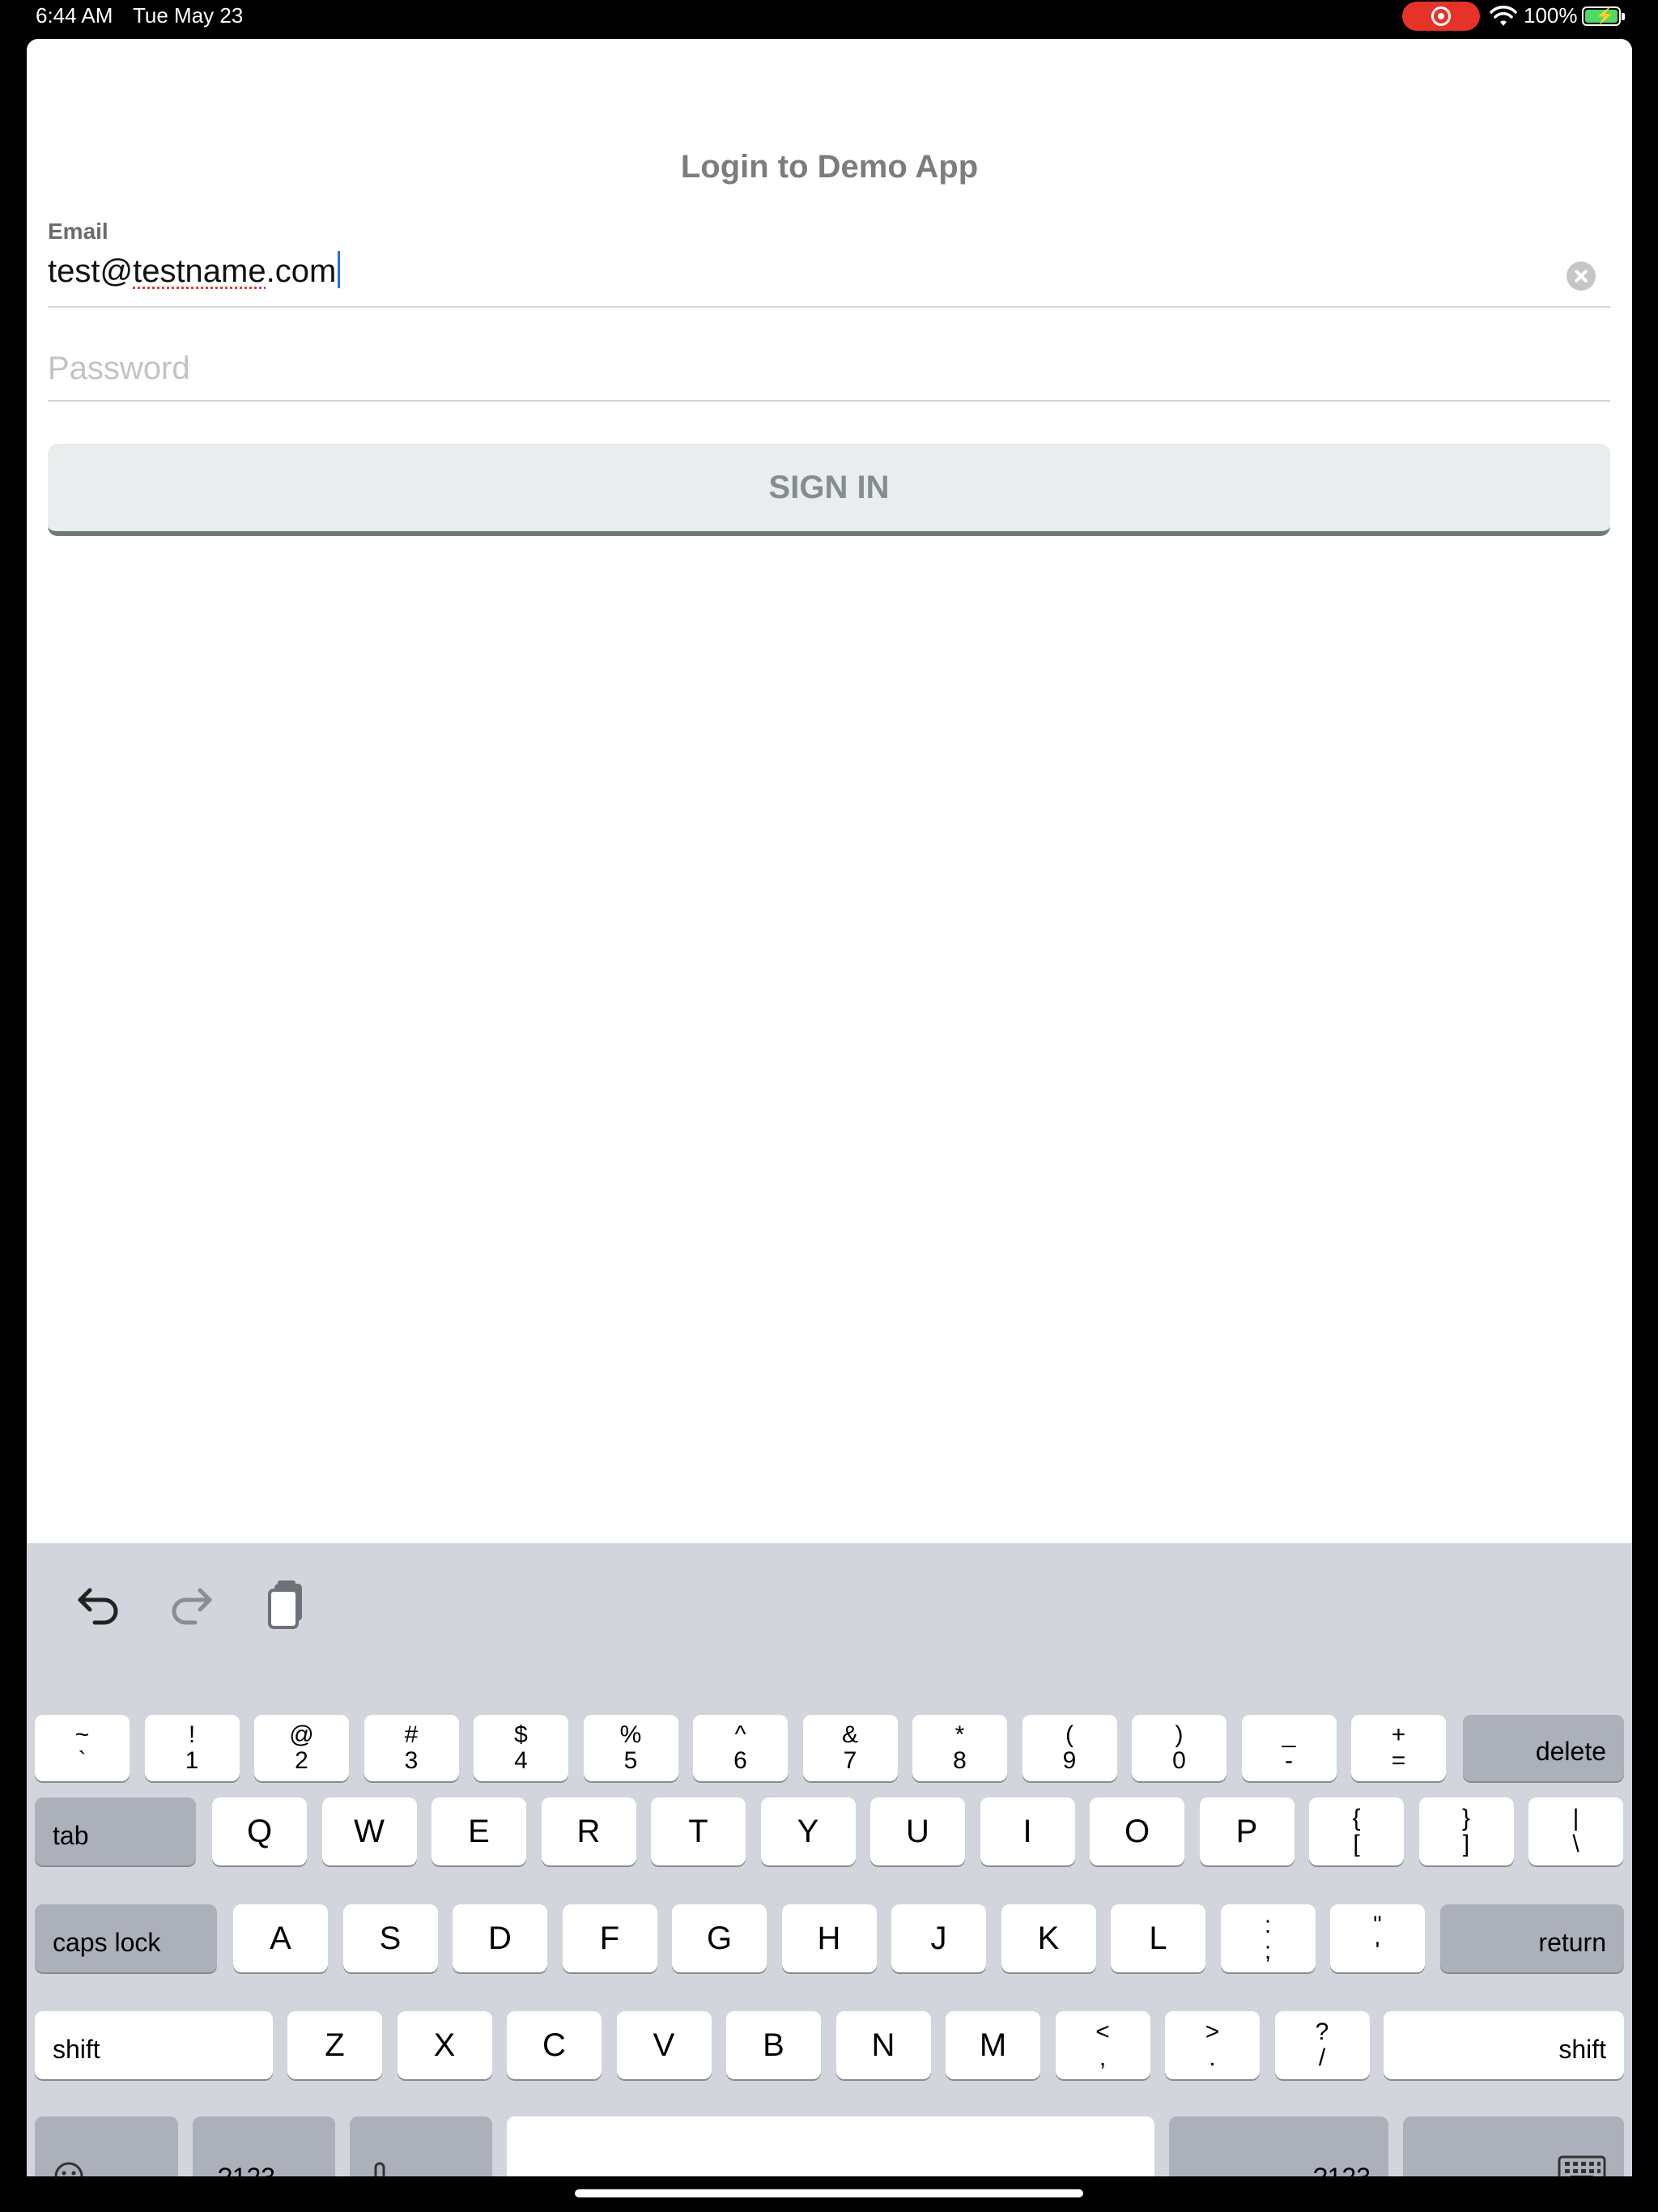  Describe the element at coordinates (719, 1938) in the screenshot. I see `key-g: G` at that location.